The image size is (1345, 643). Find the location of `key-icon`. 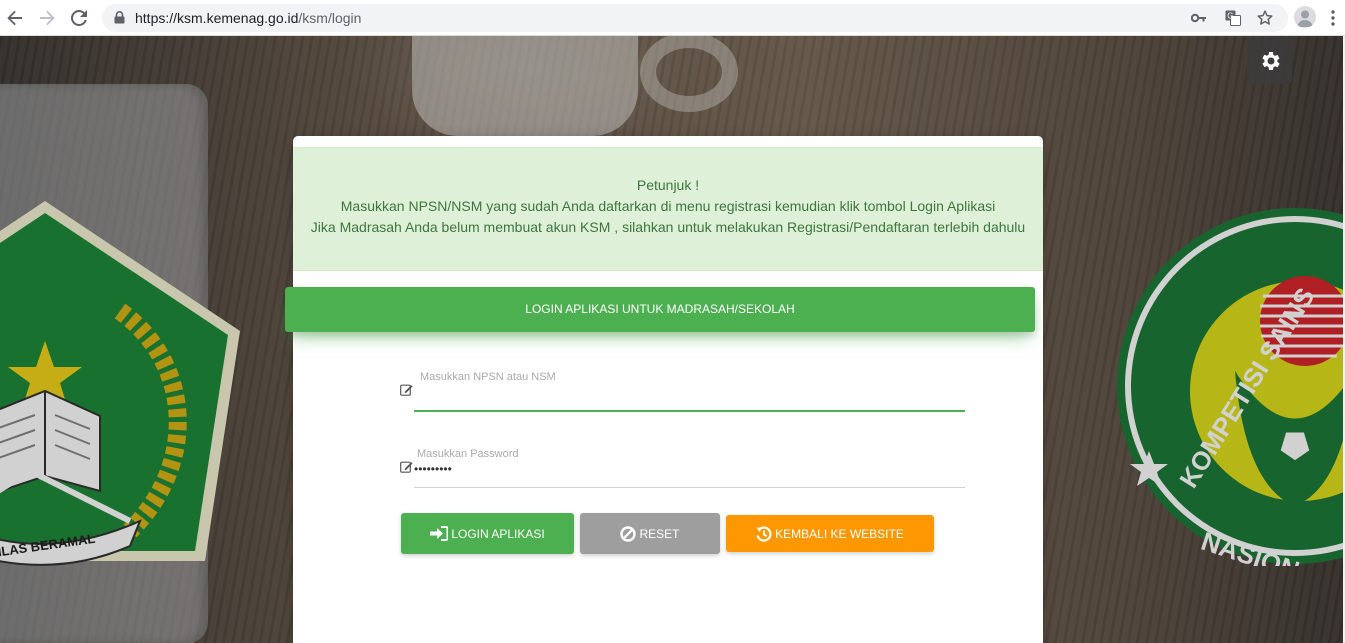

key-icon is located at coordinates (1199, 18).